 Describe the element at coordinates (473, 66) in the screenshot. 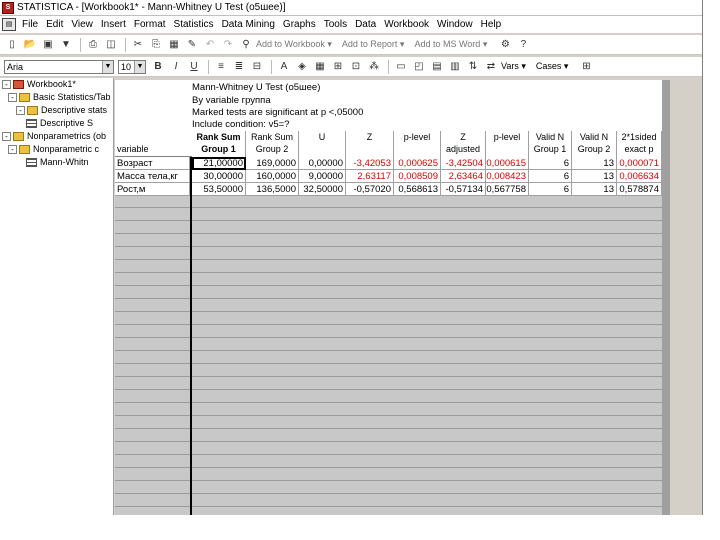

I see `sort-icon: ⇅` at that location.